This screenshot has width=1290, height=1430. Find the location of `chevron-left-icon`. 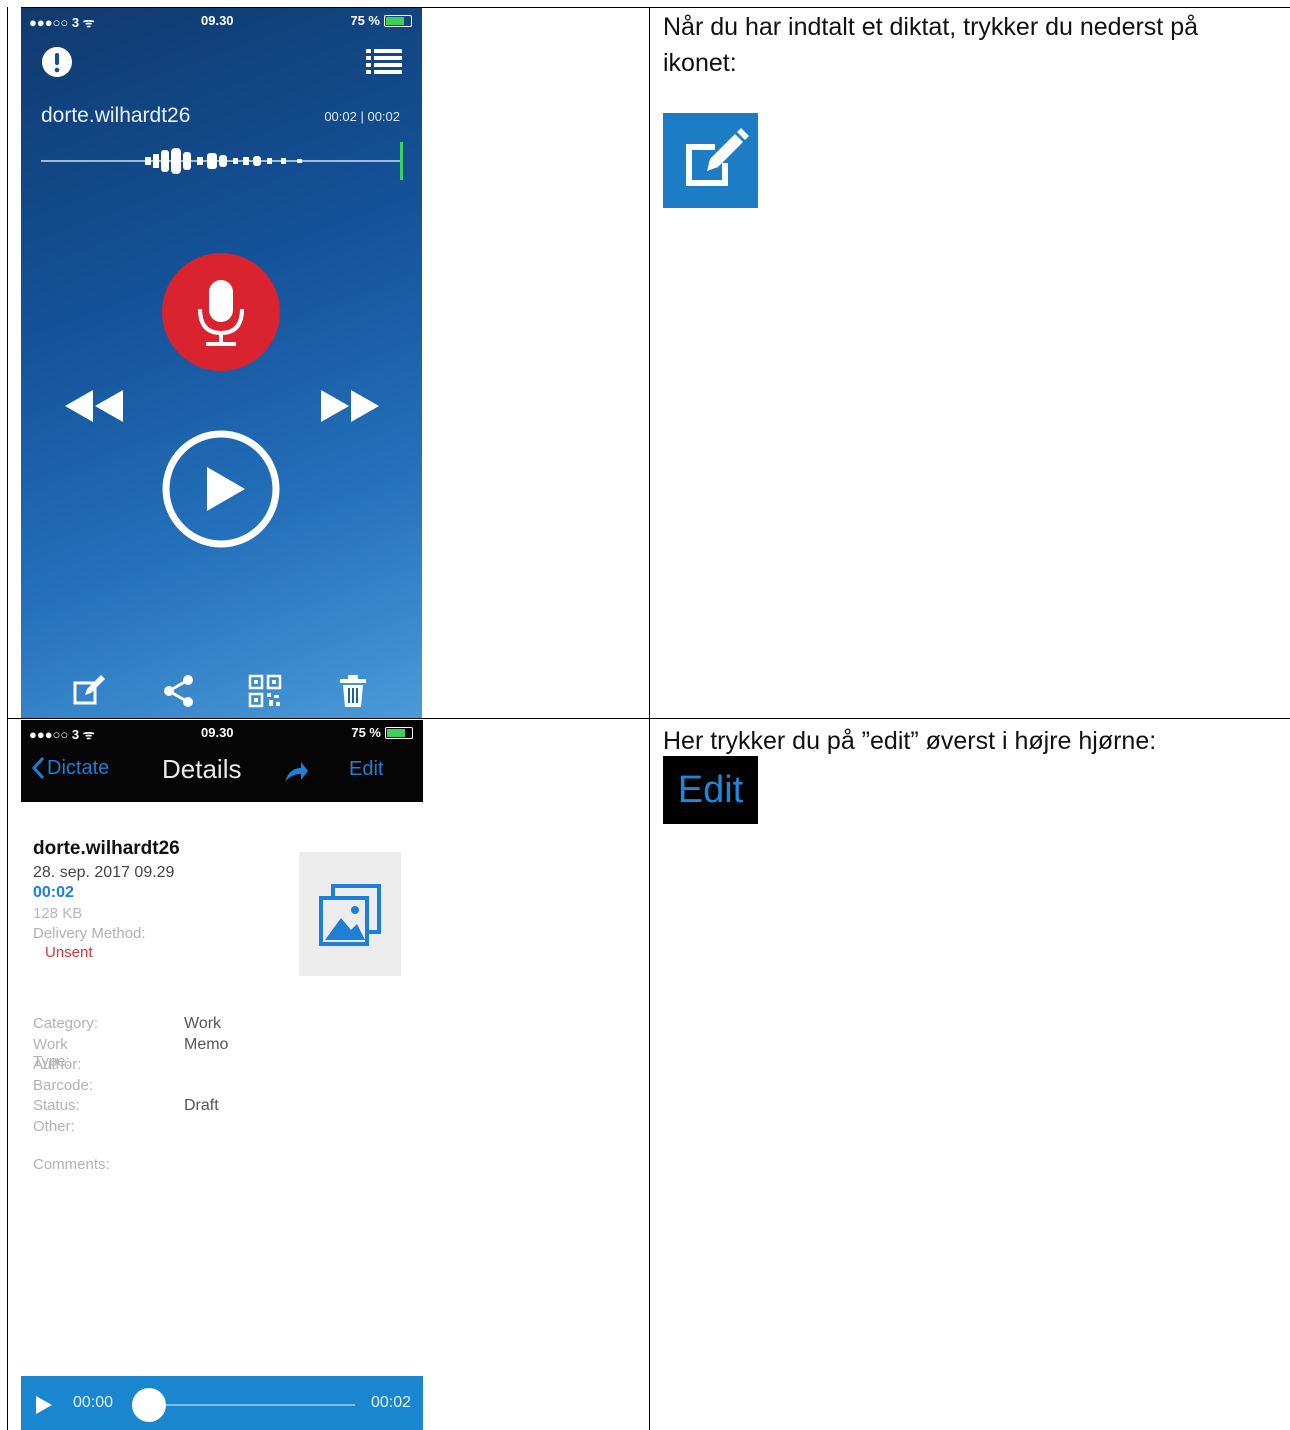

chevron-left-icon is located at coordinates (38, 768).